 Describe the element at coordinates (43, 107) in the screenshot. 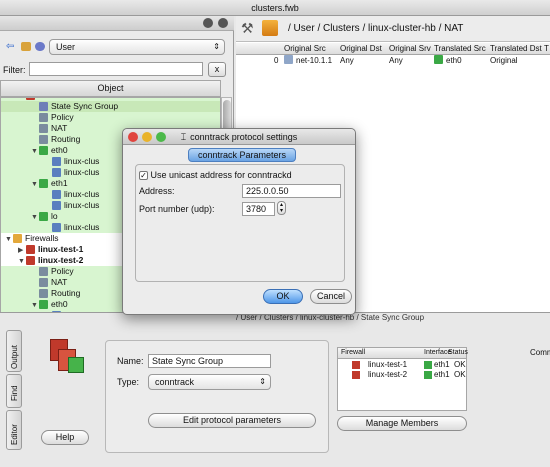

I see `group-icon` at that location.